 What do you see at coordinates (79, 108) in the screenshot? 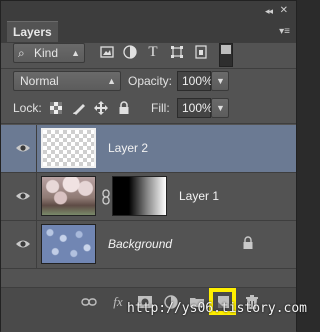
I see `lock-image-pixels-icon` at bounding box center [79, 108].